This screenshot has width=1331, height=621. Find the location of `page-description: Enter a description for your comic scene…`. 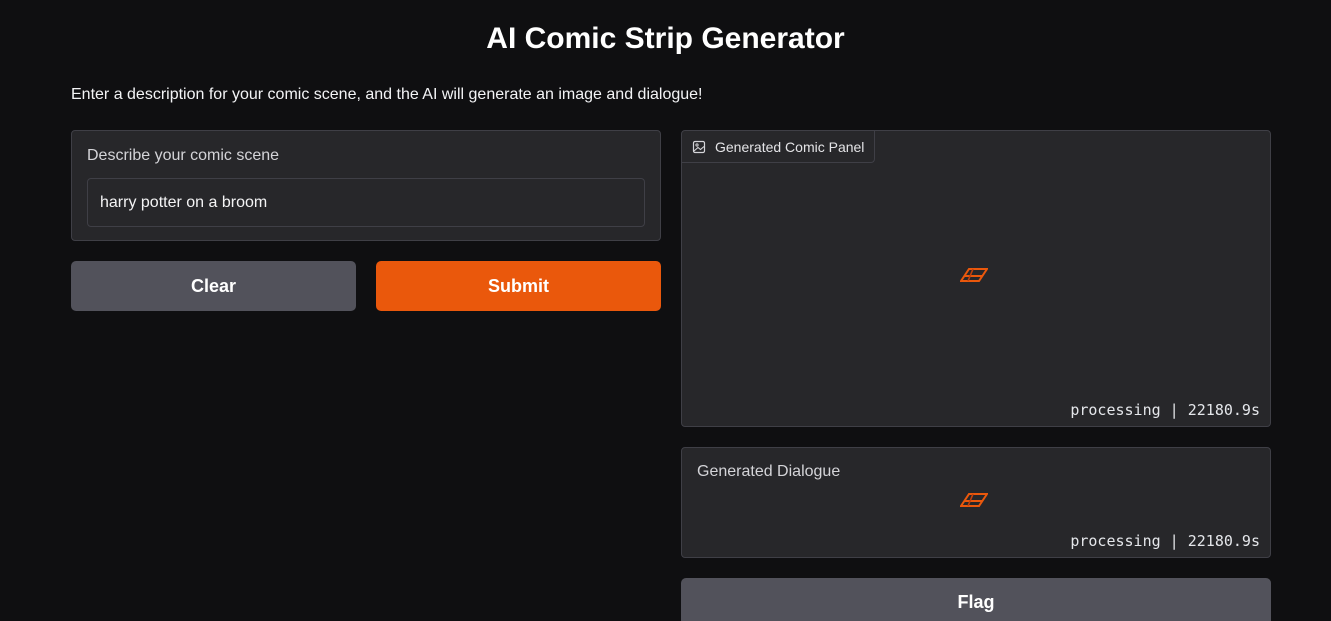

page-description: Enter a description for your comic scene… is located at coordinates (387, 94).